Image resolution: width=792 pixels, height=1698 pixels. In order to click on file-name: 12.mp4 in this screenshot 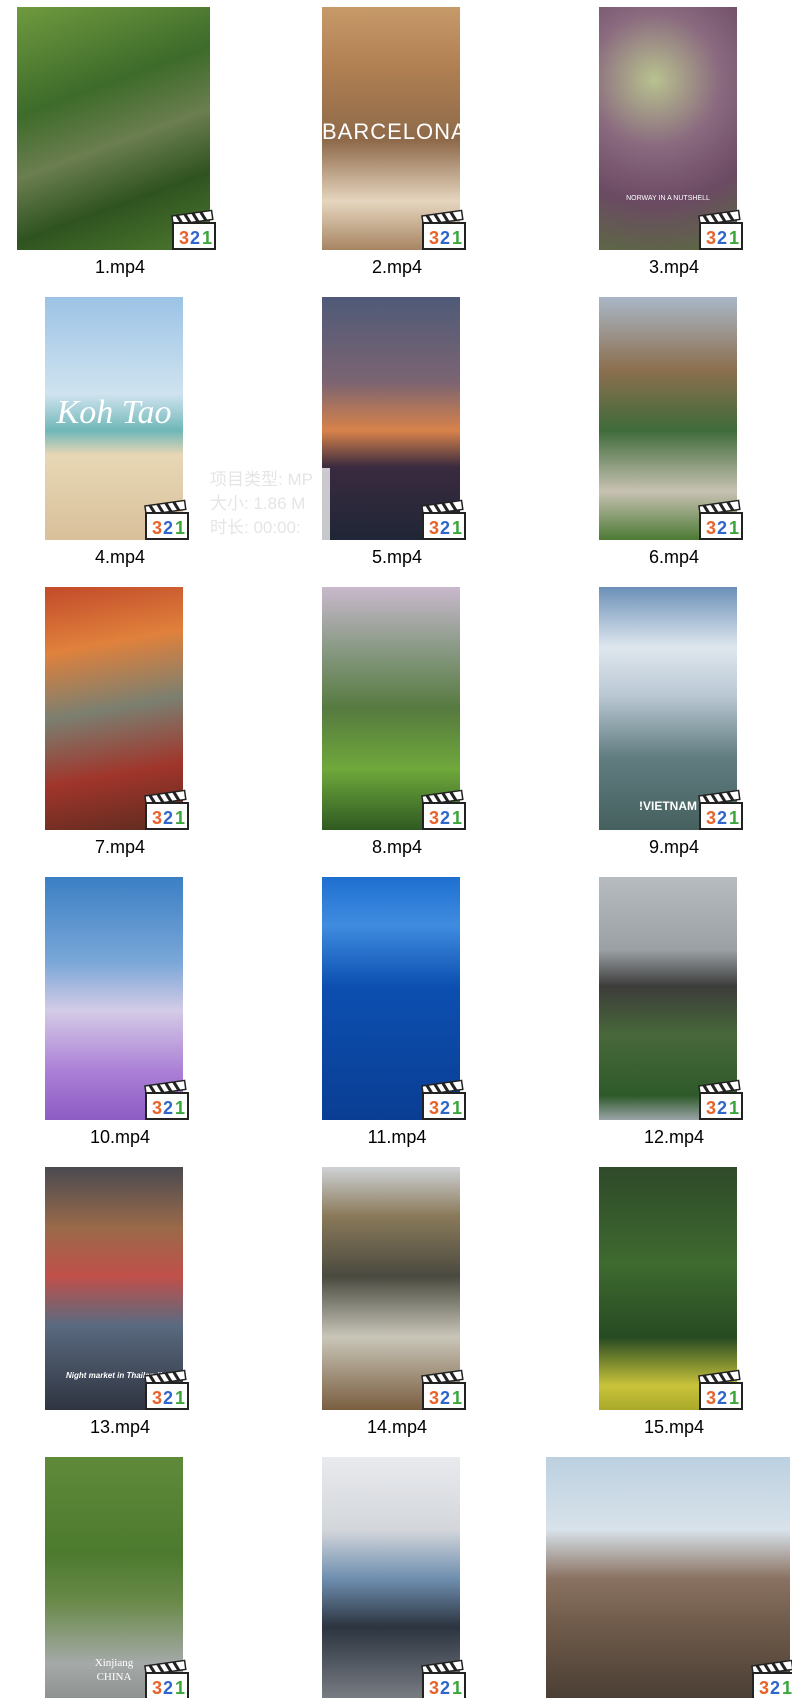, I will do `click(673, 1137)`.